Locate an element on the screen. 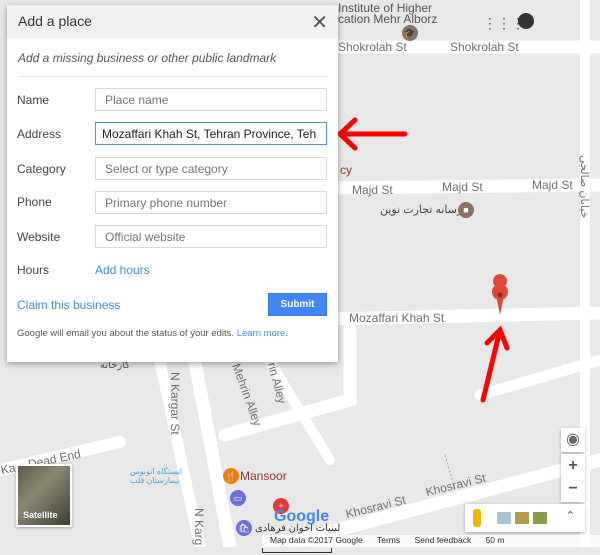  name-label: Name is located at coordinates (33, 100).